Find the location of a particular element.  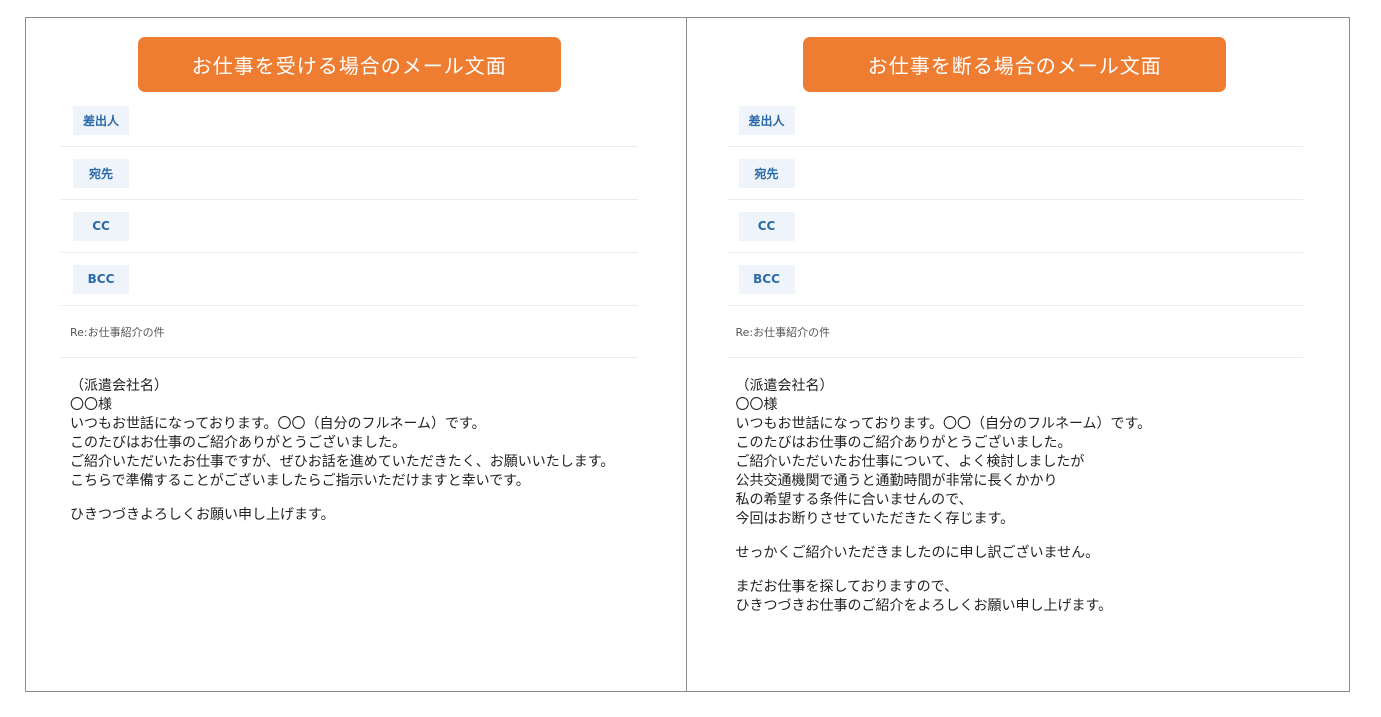

body-line: ご紹介いただいたお仕事について、よく検討しましたが is located at coordinates (910, 462).